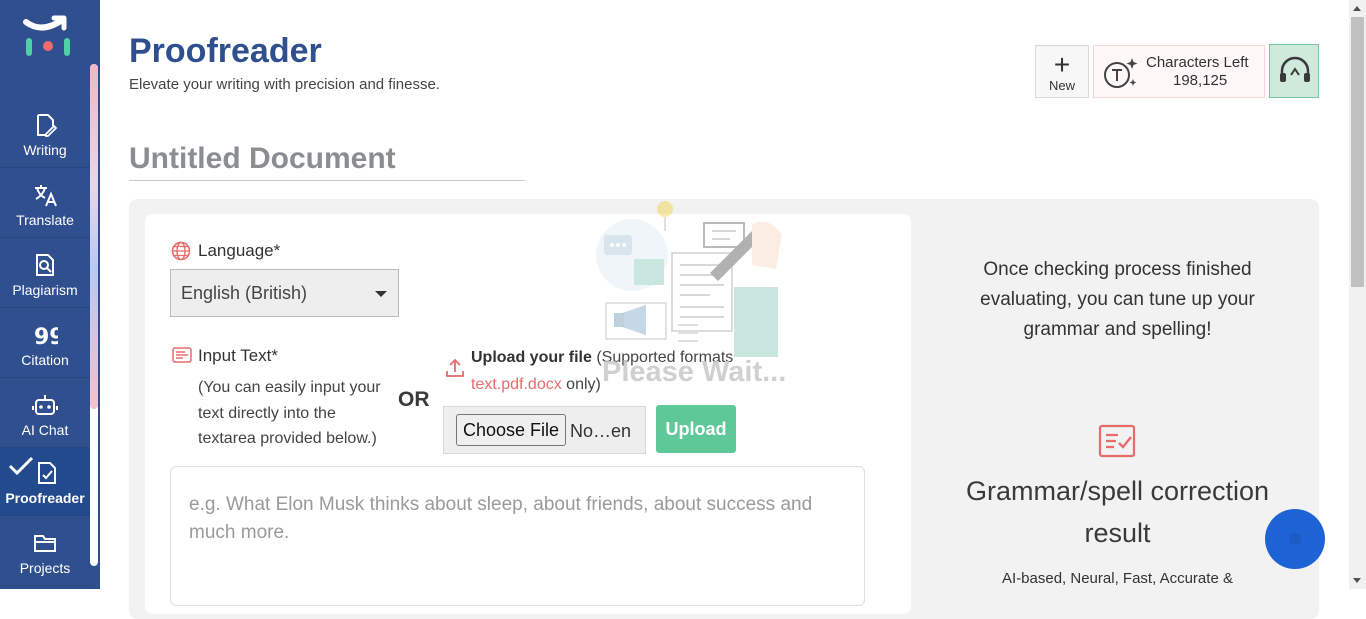  Describe the element at coordinates (1117, 512) in the screenshot. I see `result-title: Grammar/spell correction result` at that location.